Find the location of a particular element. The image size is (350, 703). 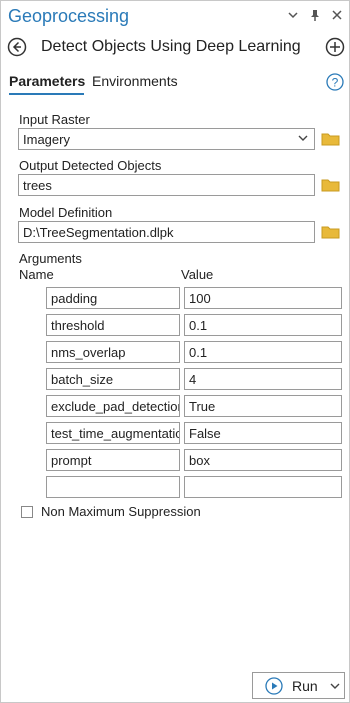

close-icon is located at coordinates (337, 15).